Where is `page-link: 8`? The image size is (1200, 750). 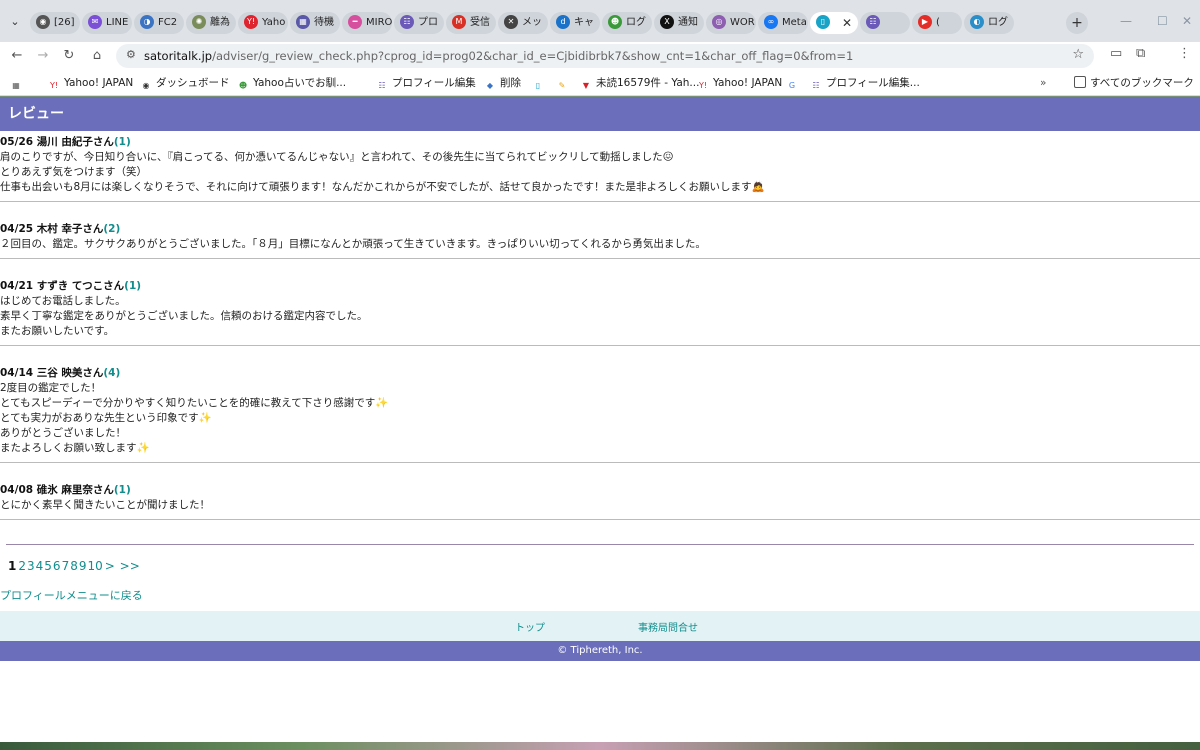
page-link: 8 is located at coordinates (74, 566).